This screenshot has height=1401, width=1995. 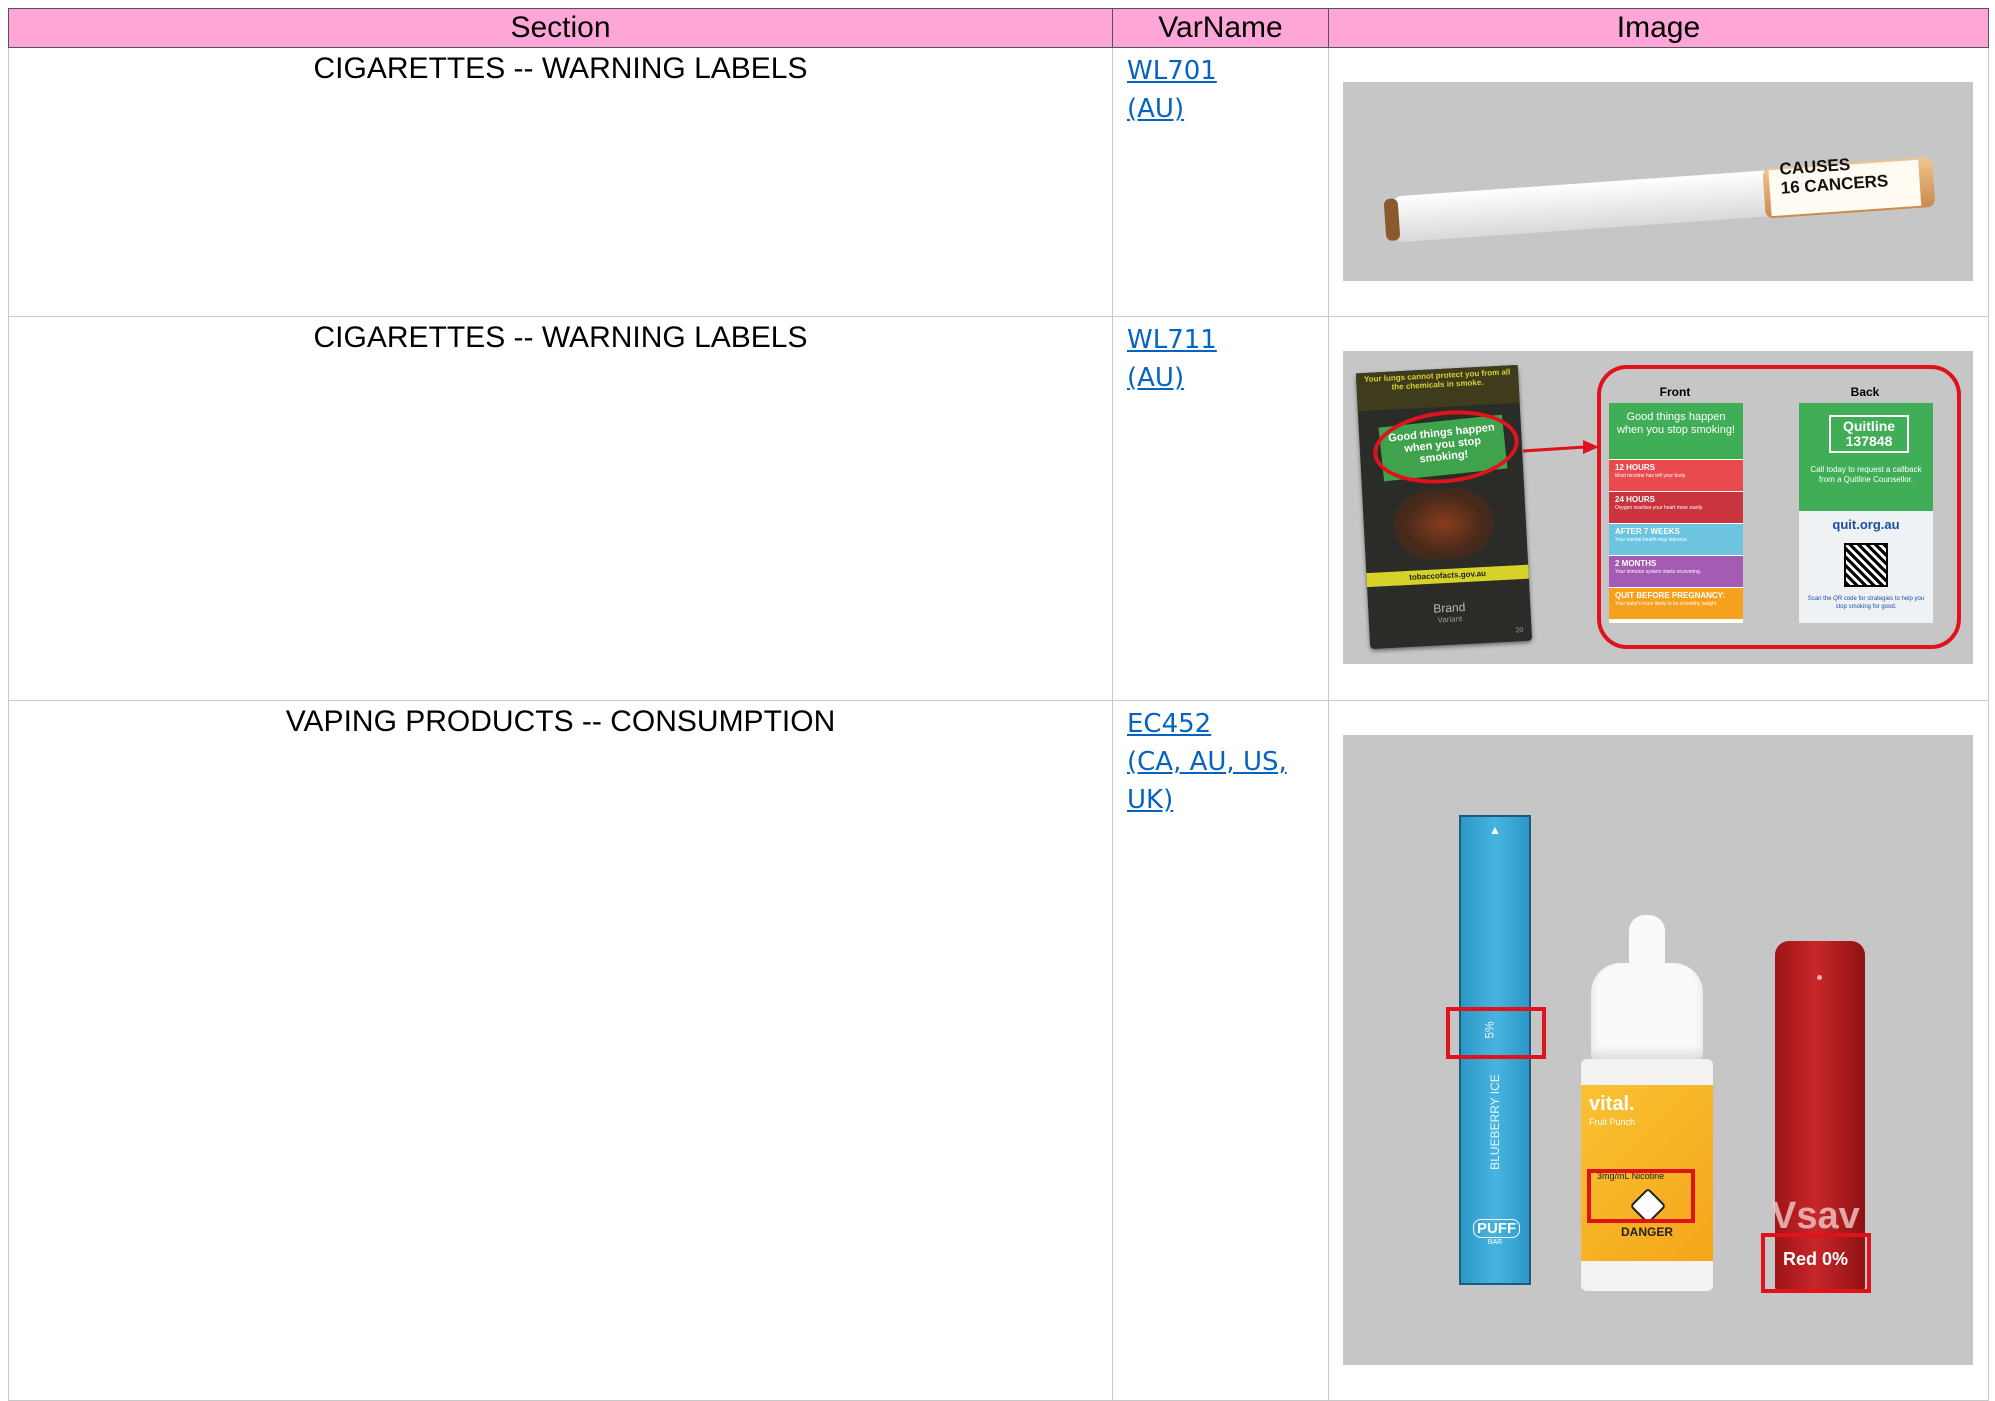 What do you see at coordinates (1495, 1242) in the screenshot?
I see `puff-bar-sub: BAR` at bounding box center [1495, 1242].